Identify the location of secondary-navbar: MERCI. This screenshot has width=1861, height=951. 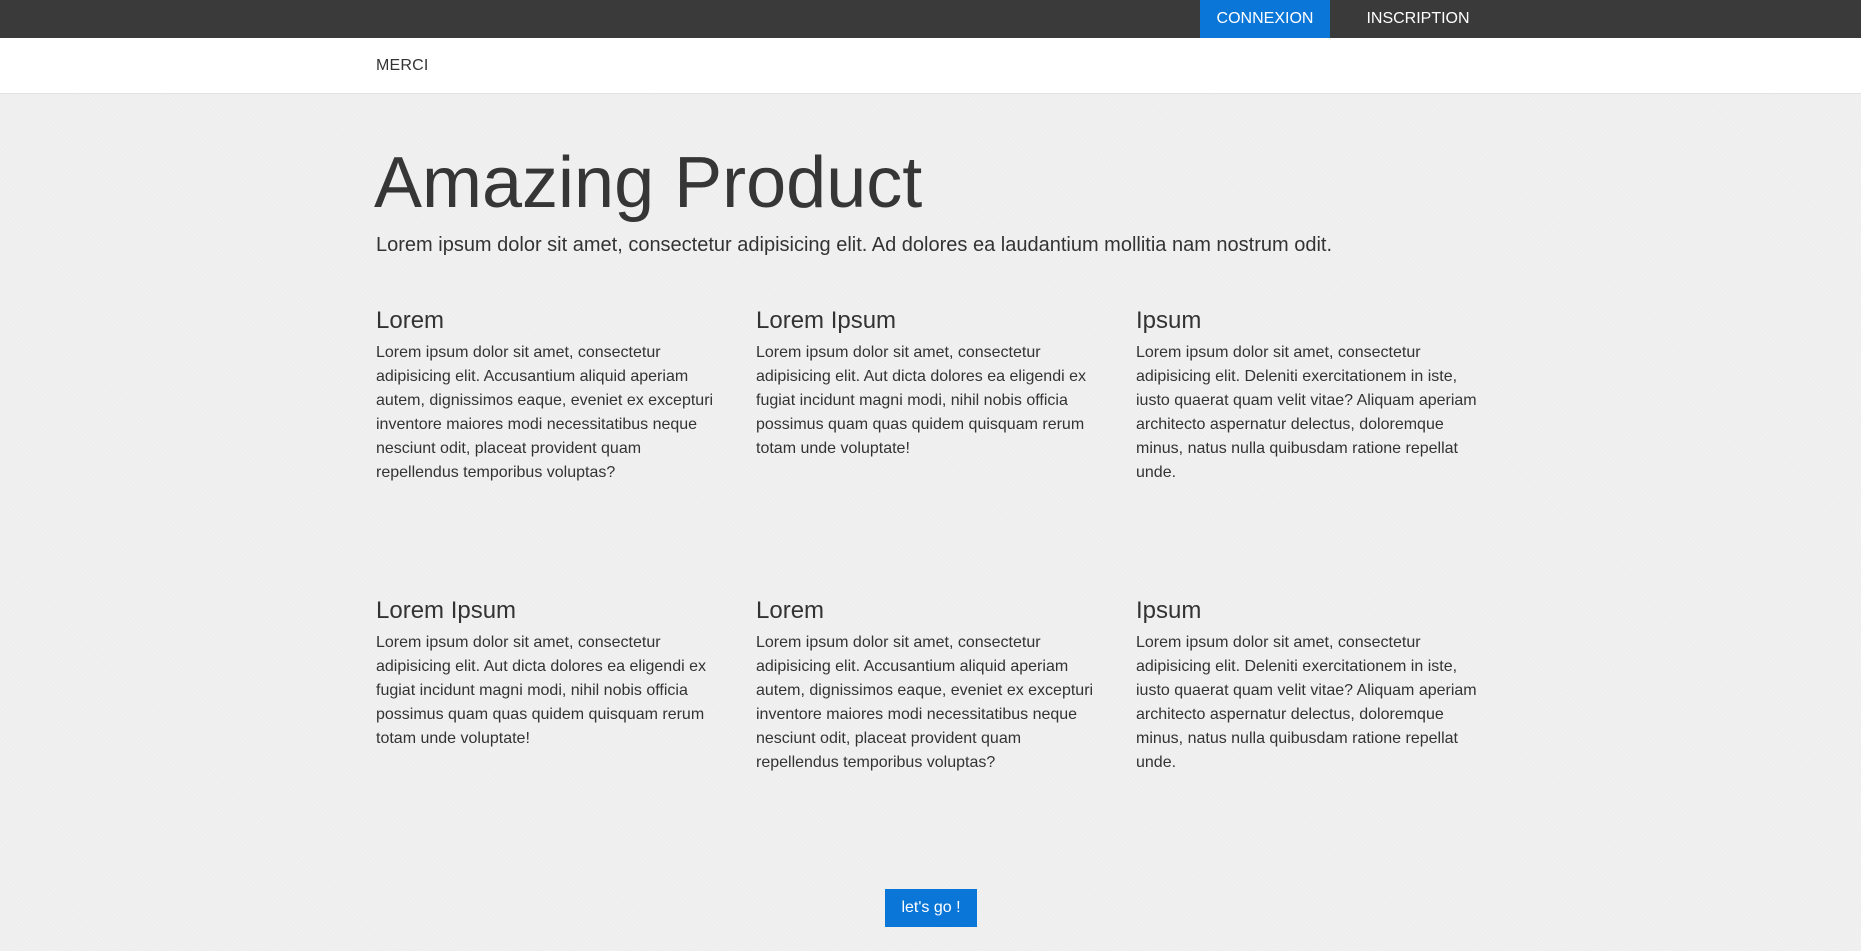
(930, 66).